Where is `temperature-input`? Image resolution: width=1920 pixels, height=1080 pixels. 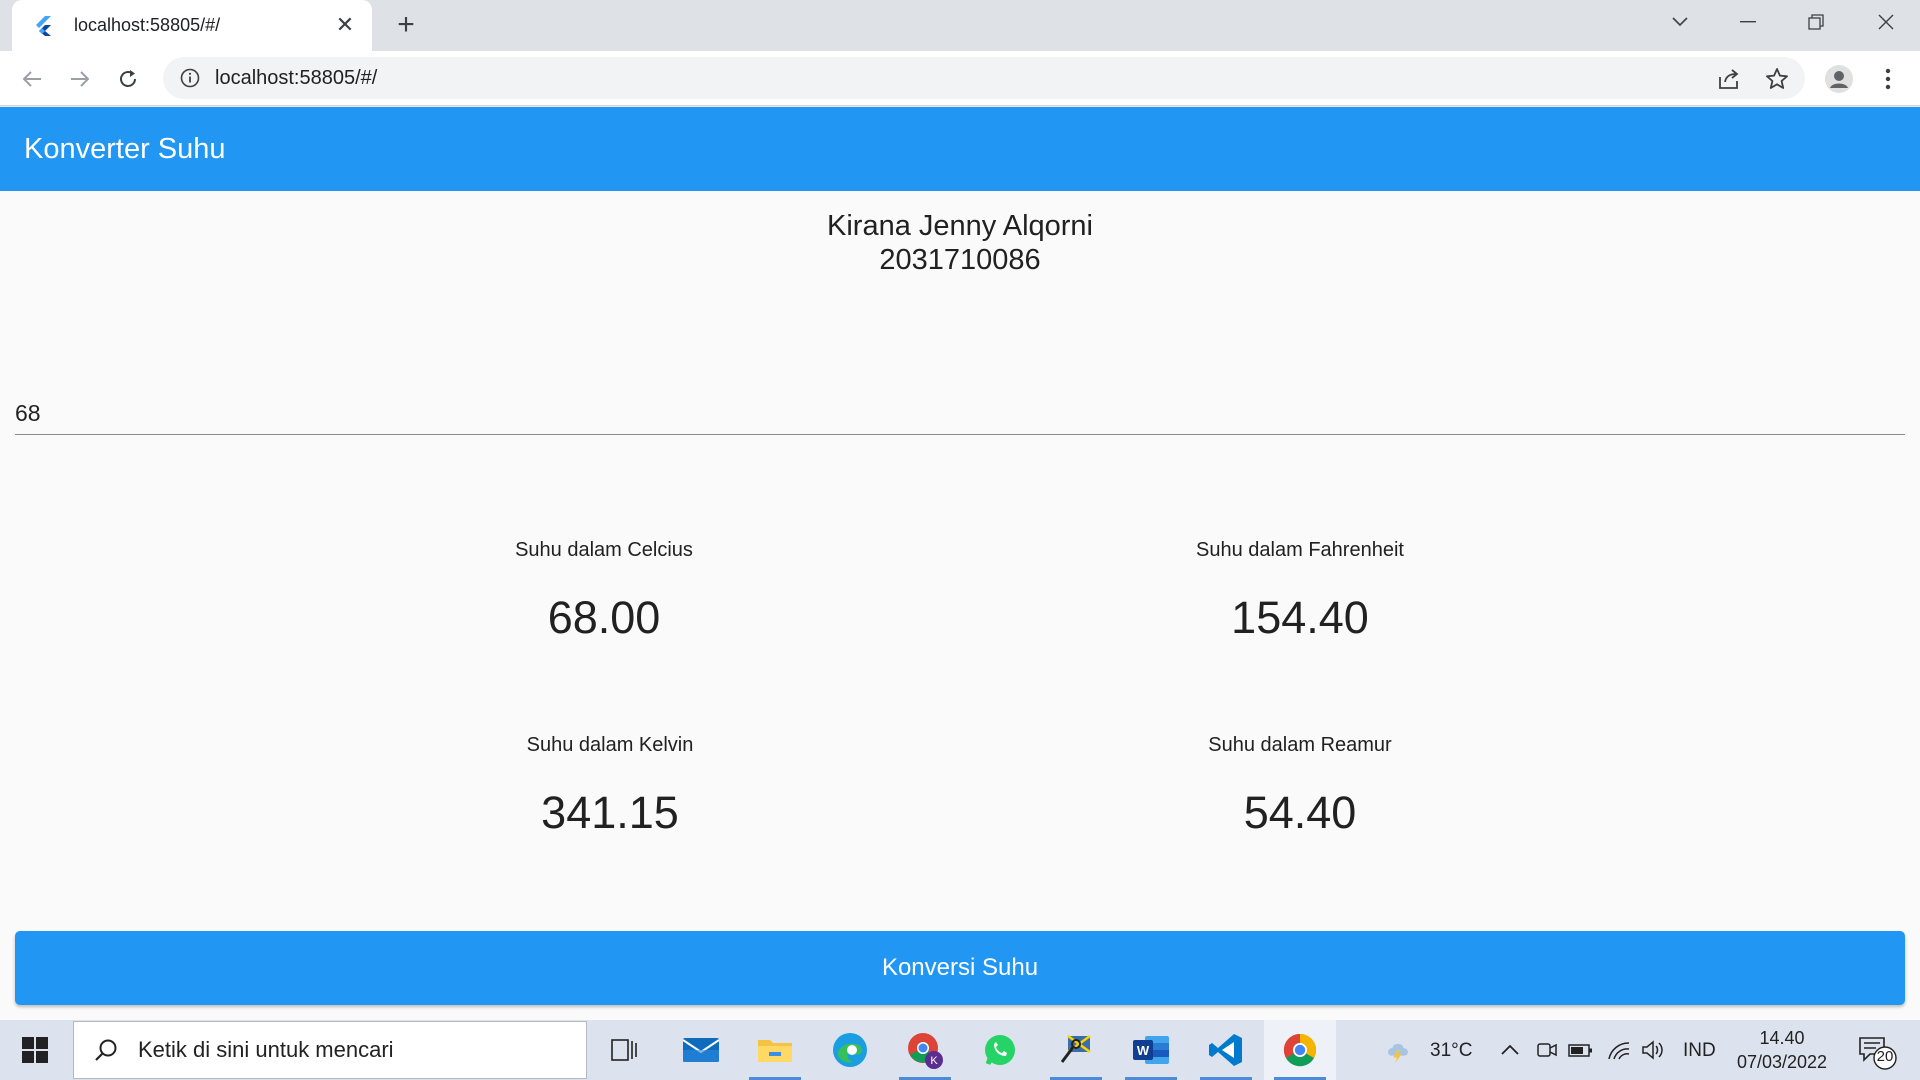 temperature-input is located at coordinates (960, 406).